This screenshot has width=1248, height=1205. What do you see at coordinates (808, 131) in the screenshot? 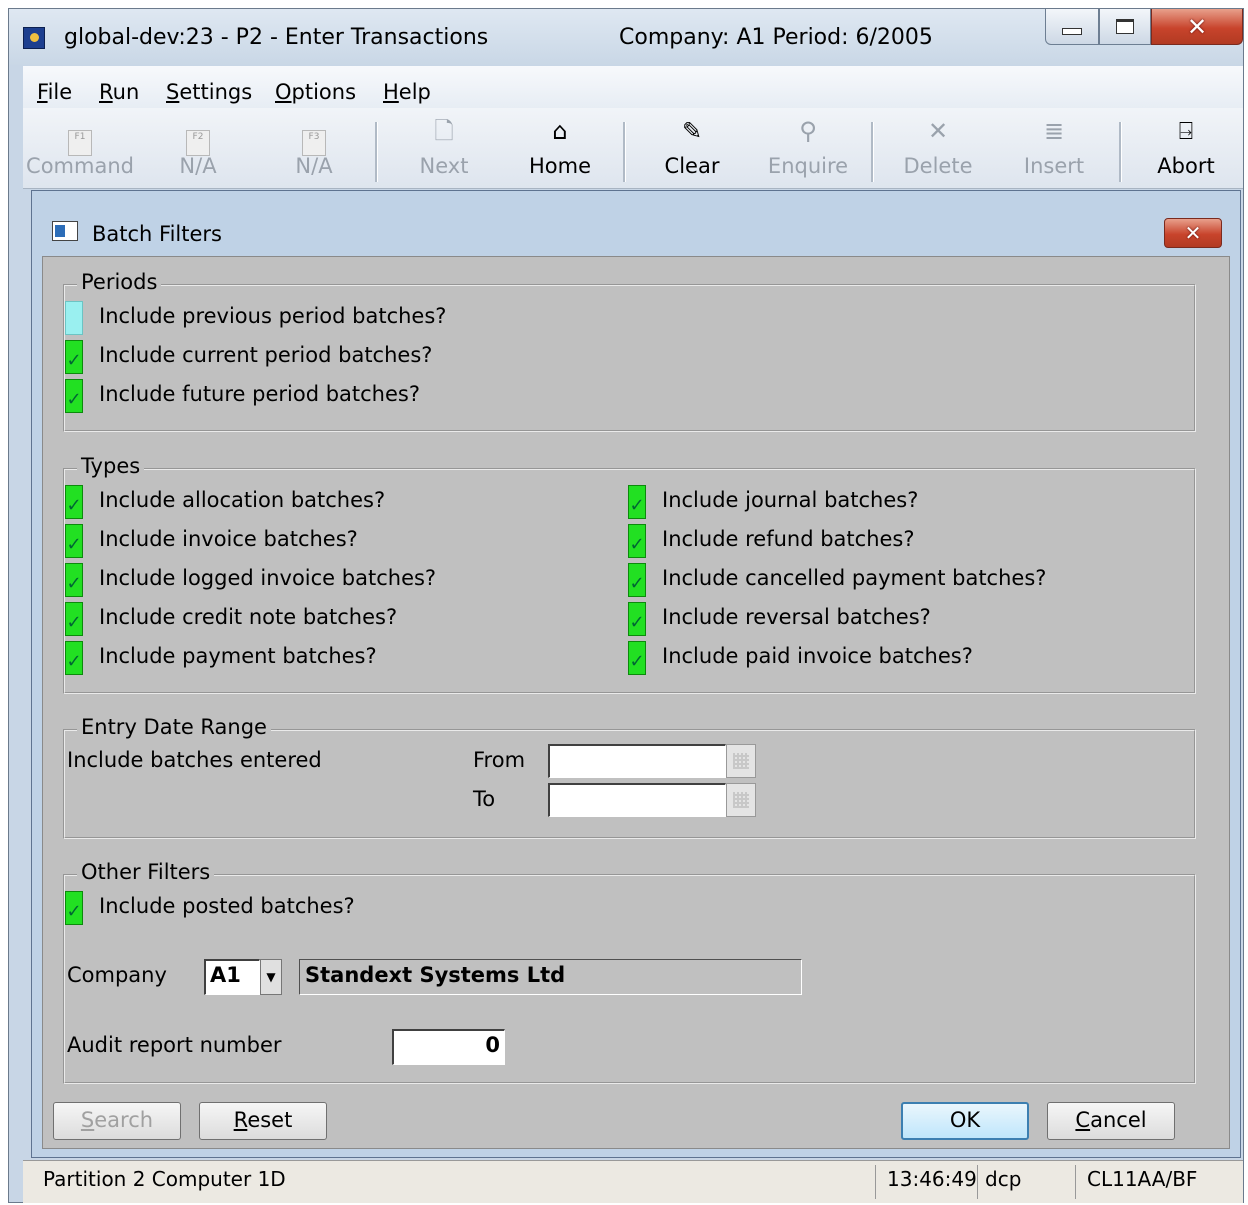
I see `magnifier-icon: ⚲` at bounding box center [808, 131].